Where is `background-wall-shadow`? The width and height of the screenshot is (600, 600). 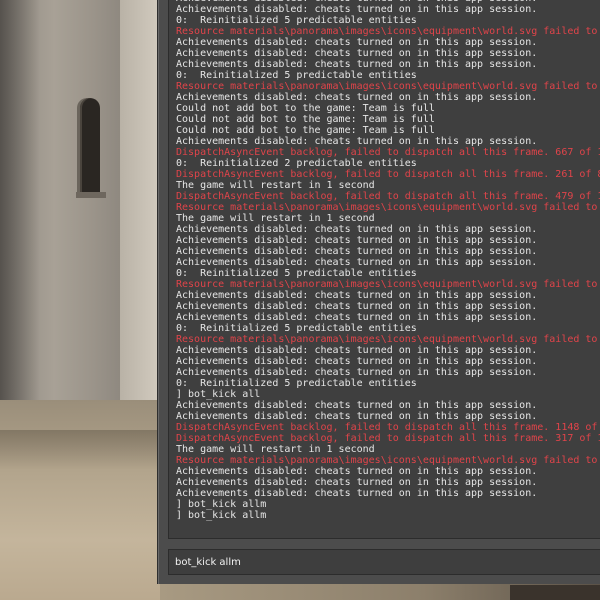
background-wall-shadow is located at coordinates (20, 220).